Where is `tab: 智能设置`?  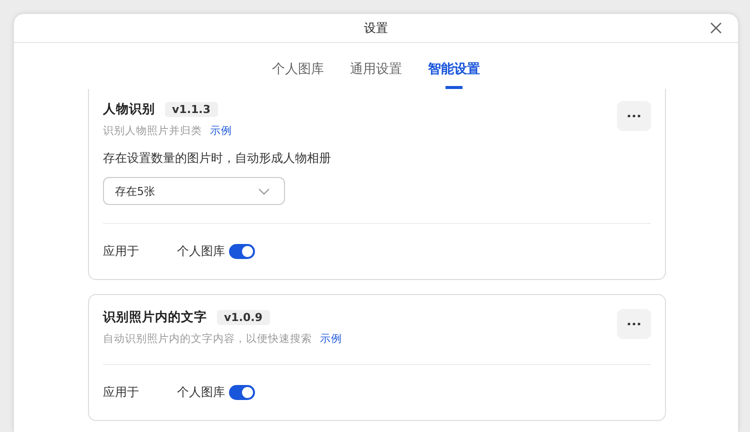 tab: 智能设置 is located at coordinates (454, 73).